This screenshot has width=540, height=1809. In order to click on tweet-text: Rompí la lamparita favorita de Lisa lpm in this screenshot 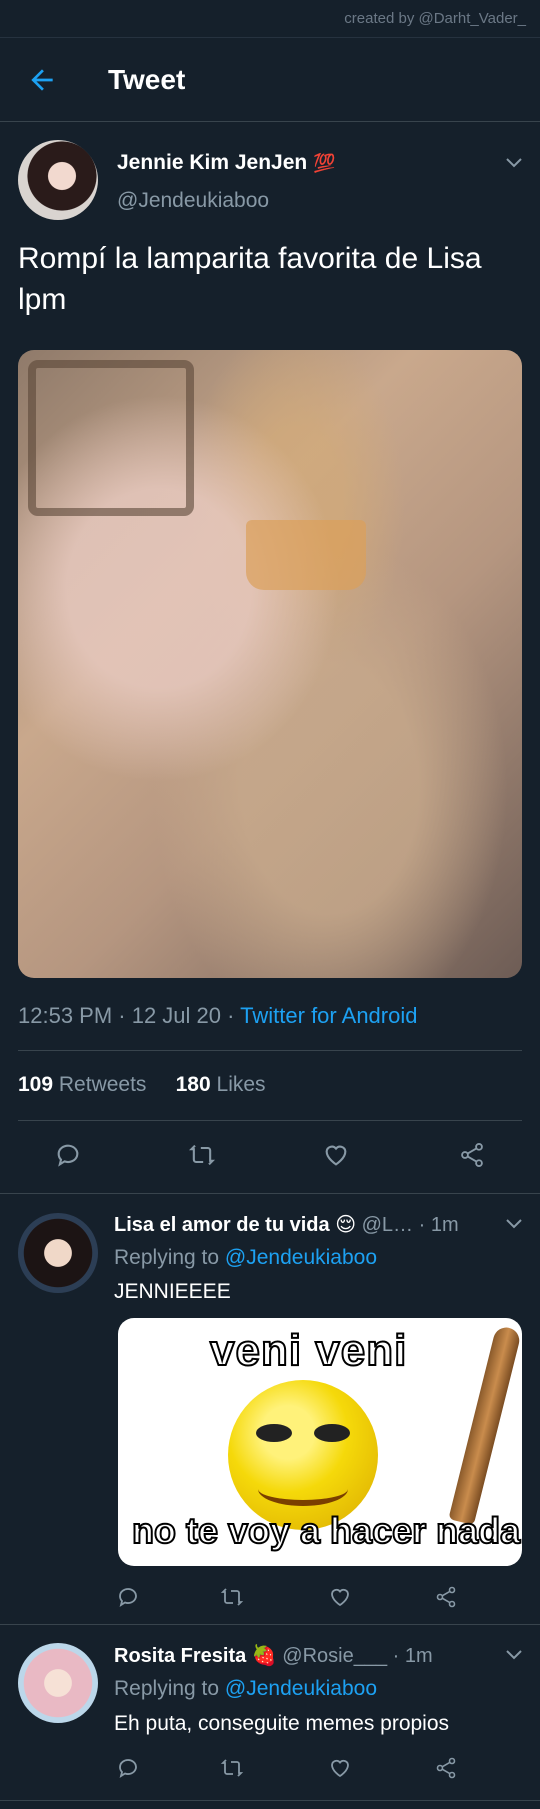, I will do `click(250, 279)`.